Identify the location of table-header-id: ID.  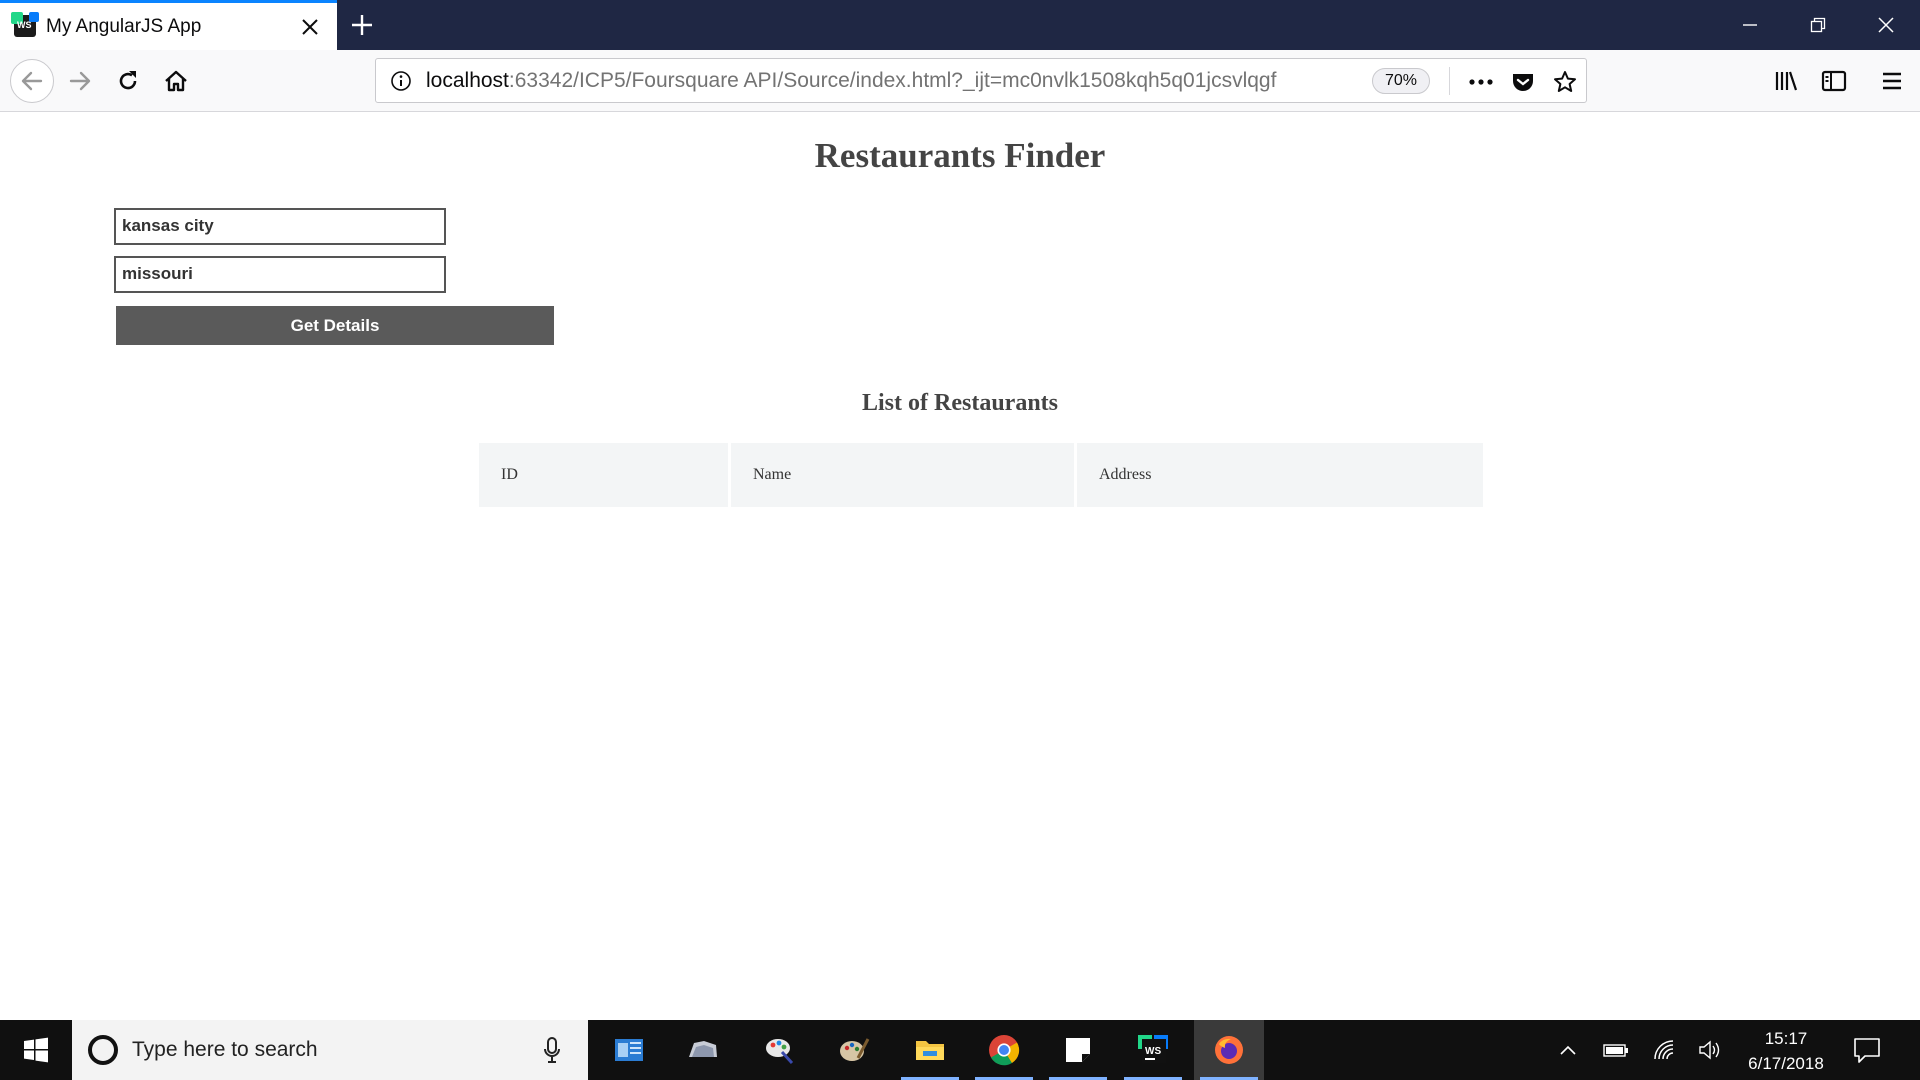
(603, 475).